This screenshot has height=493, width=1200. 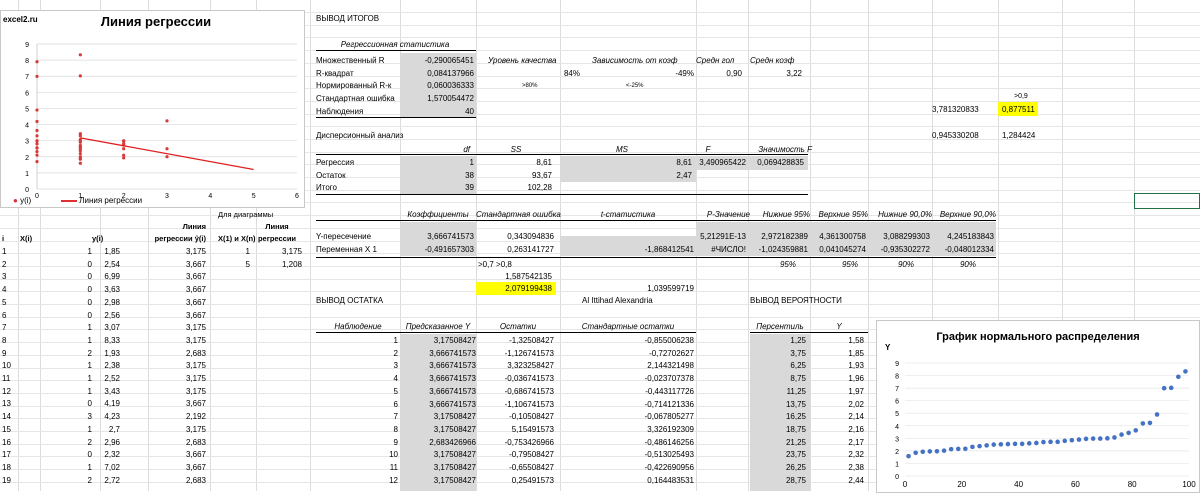 What do you see at coordinates (798, 366) in the screenshot?
I see `percentile-cell: 6,25` at bounding box center [798, 366].